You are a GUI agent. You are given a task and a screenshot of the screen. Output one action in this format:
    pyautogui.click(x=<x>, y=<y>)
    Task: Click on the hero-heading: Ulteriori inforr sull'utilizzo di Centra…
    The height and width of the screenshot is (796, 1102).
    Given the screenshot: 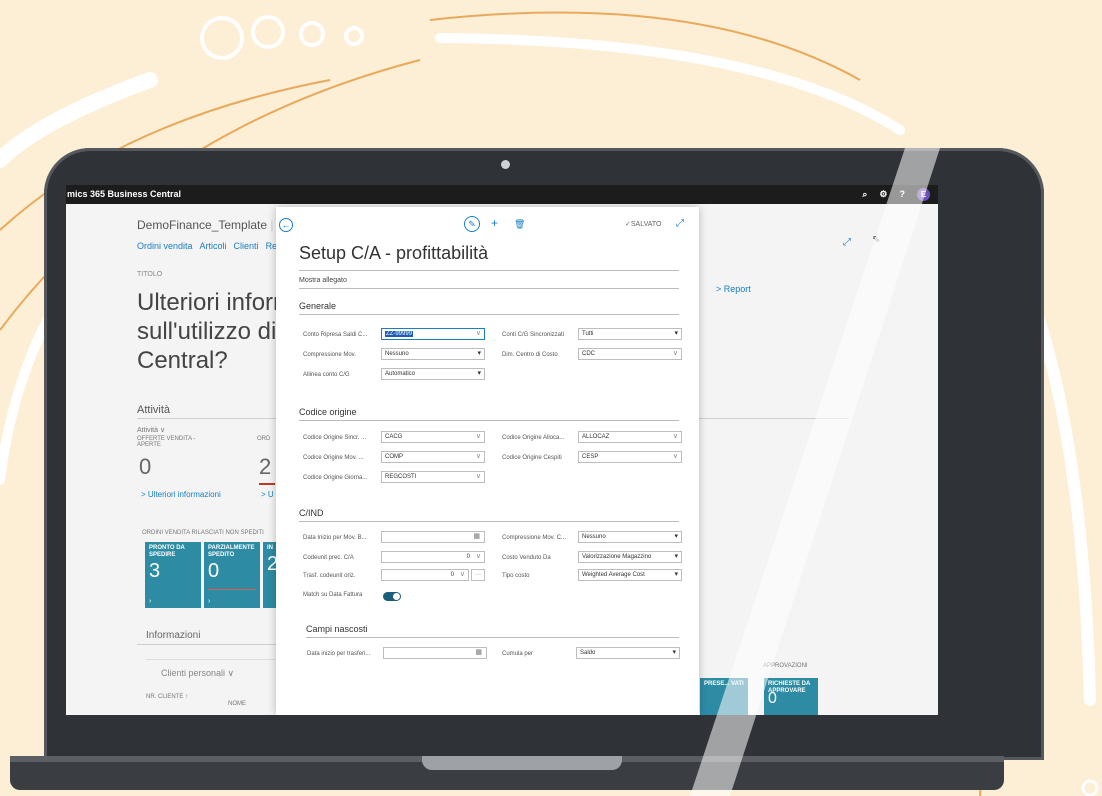 What is the action you would take?
    pyautogui.click(x=209, y=331)
    